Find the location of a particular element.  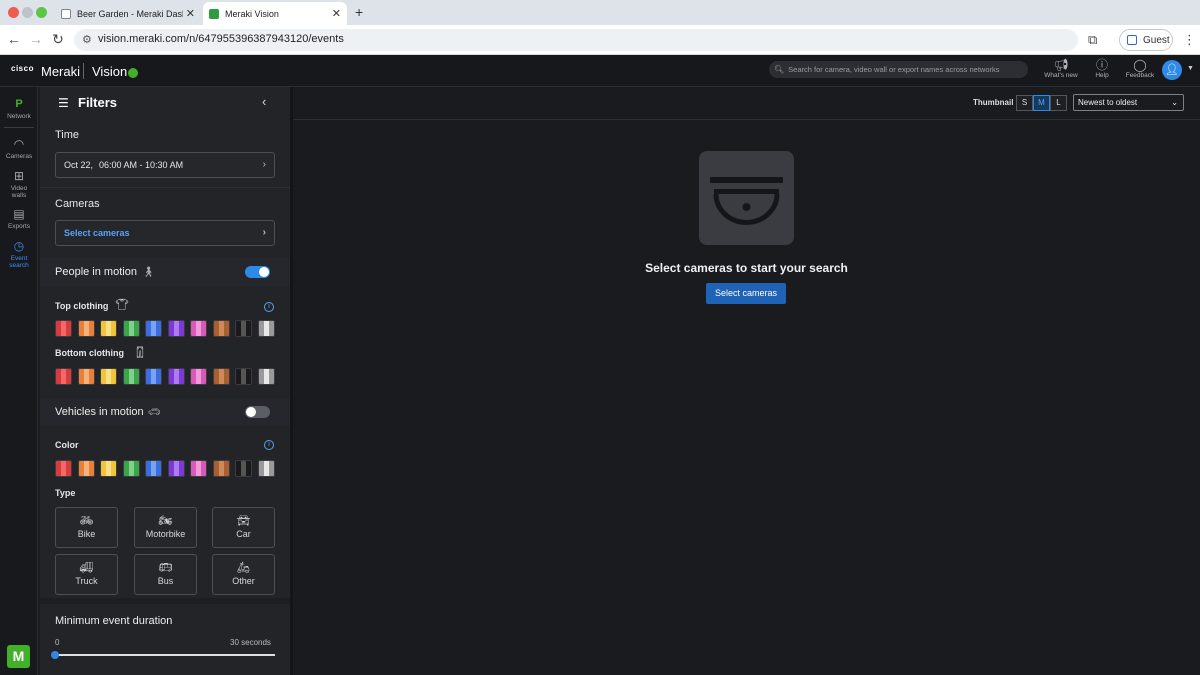

rail-item-cameras: ◠ Cameras is located at coordinates (19, 148).